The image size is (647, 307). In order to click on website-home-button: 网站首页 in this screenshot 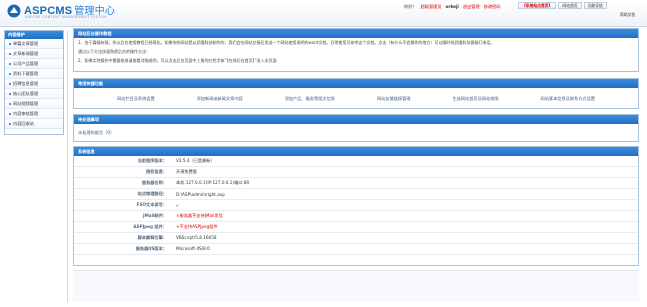, I will do `click(570, 5)`.